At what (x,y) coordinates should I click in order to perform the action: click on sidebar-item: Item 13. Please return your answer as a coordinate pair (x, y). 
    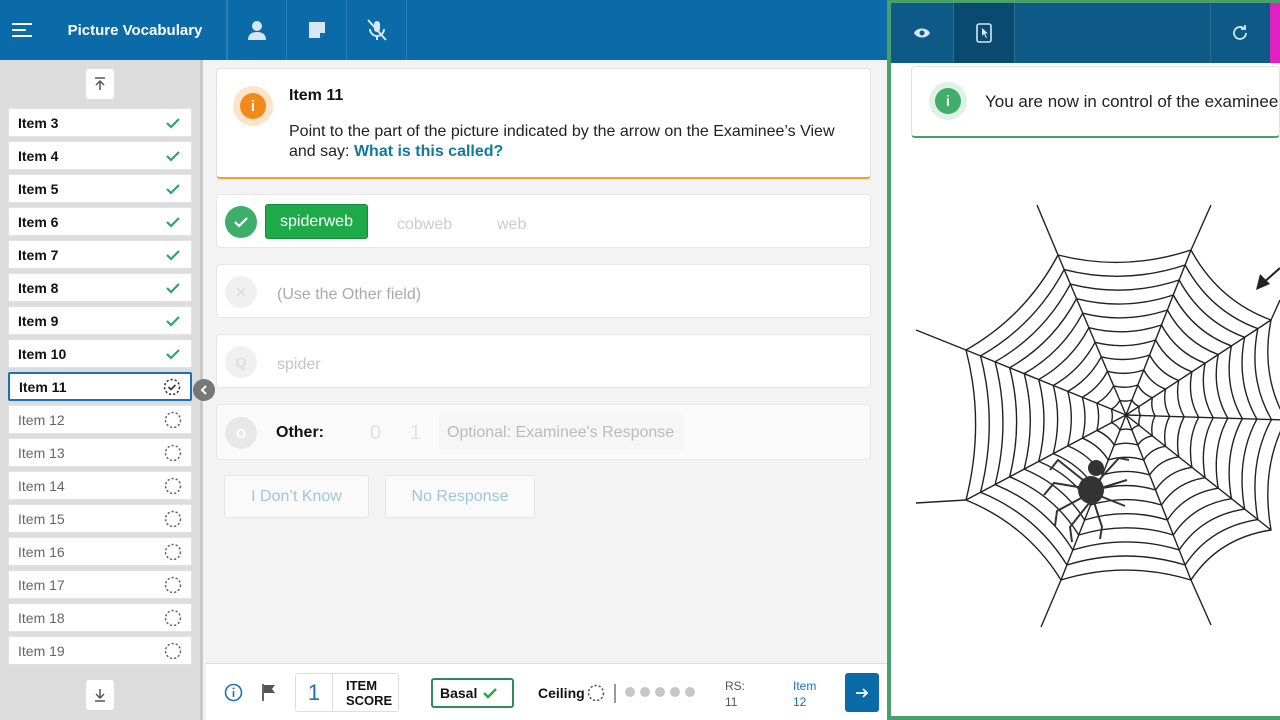
    Looking at the image, I should click on (100, 452).